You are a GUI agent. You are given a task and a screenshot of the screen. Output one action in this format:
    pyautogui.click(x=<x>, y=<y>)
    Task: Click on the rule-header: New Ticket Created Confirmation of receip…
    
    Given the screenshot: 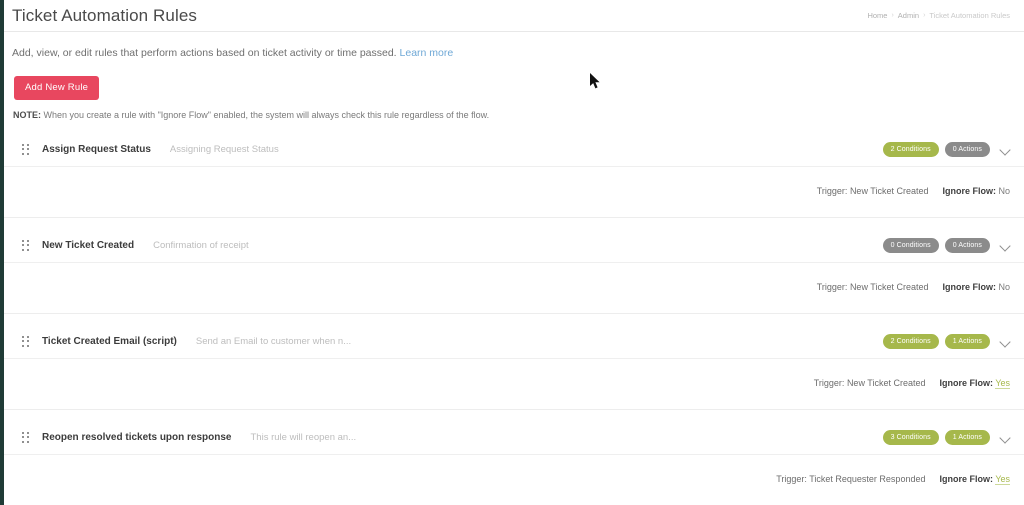 What is the action you would take?
    pyautogui.click(x=514, y=246)
    